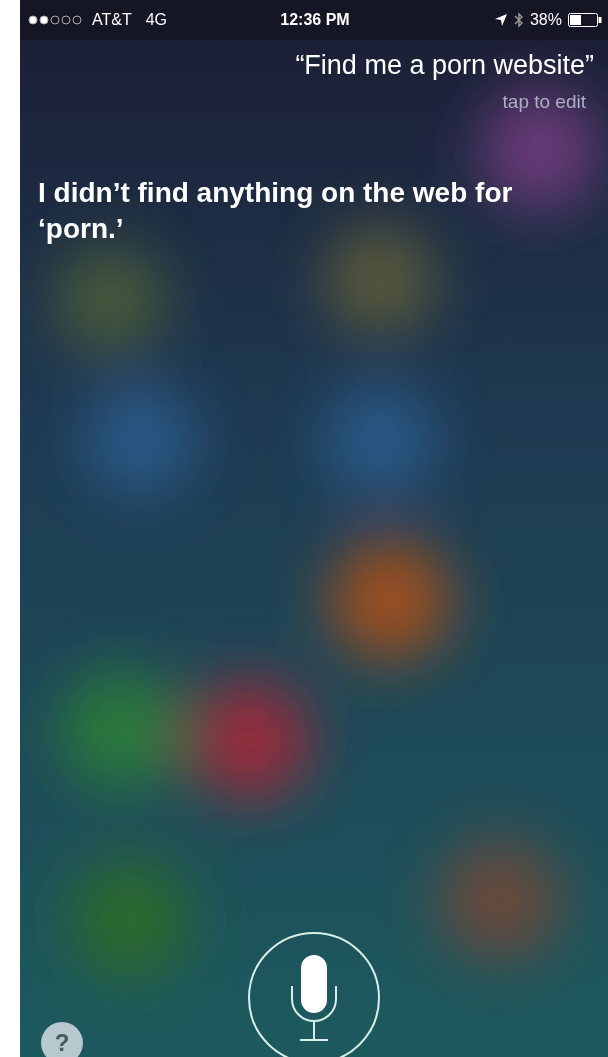  What do you see at coordinates (500, 20) in the screenshot?
I see `location-arrow-icon` at bounding box center [500, 20].